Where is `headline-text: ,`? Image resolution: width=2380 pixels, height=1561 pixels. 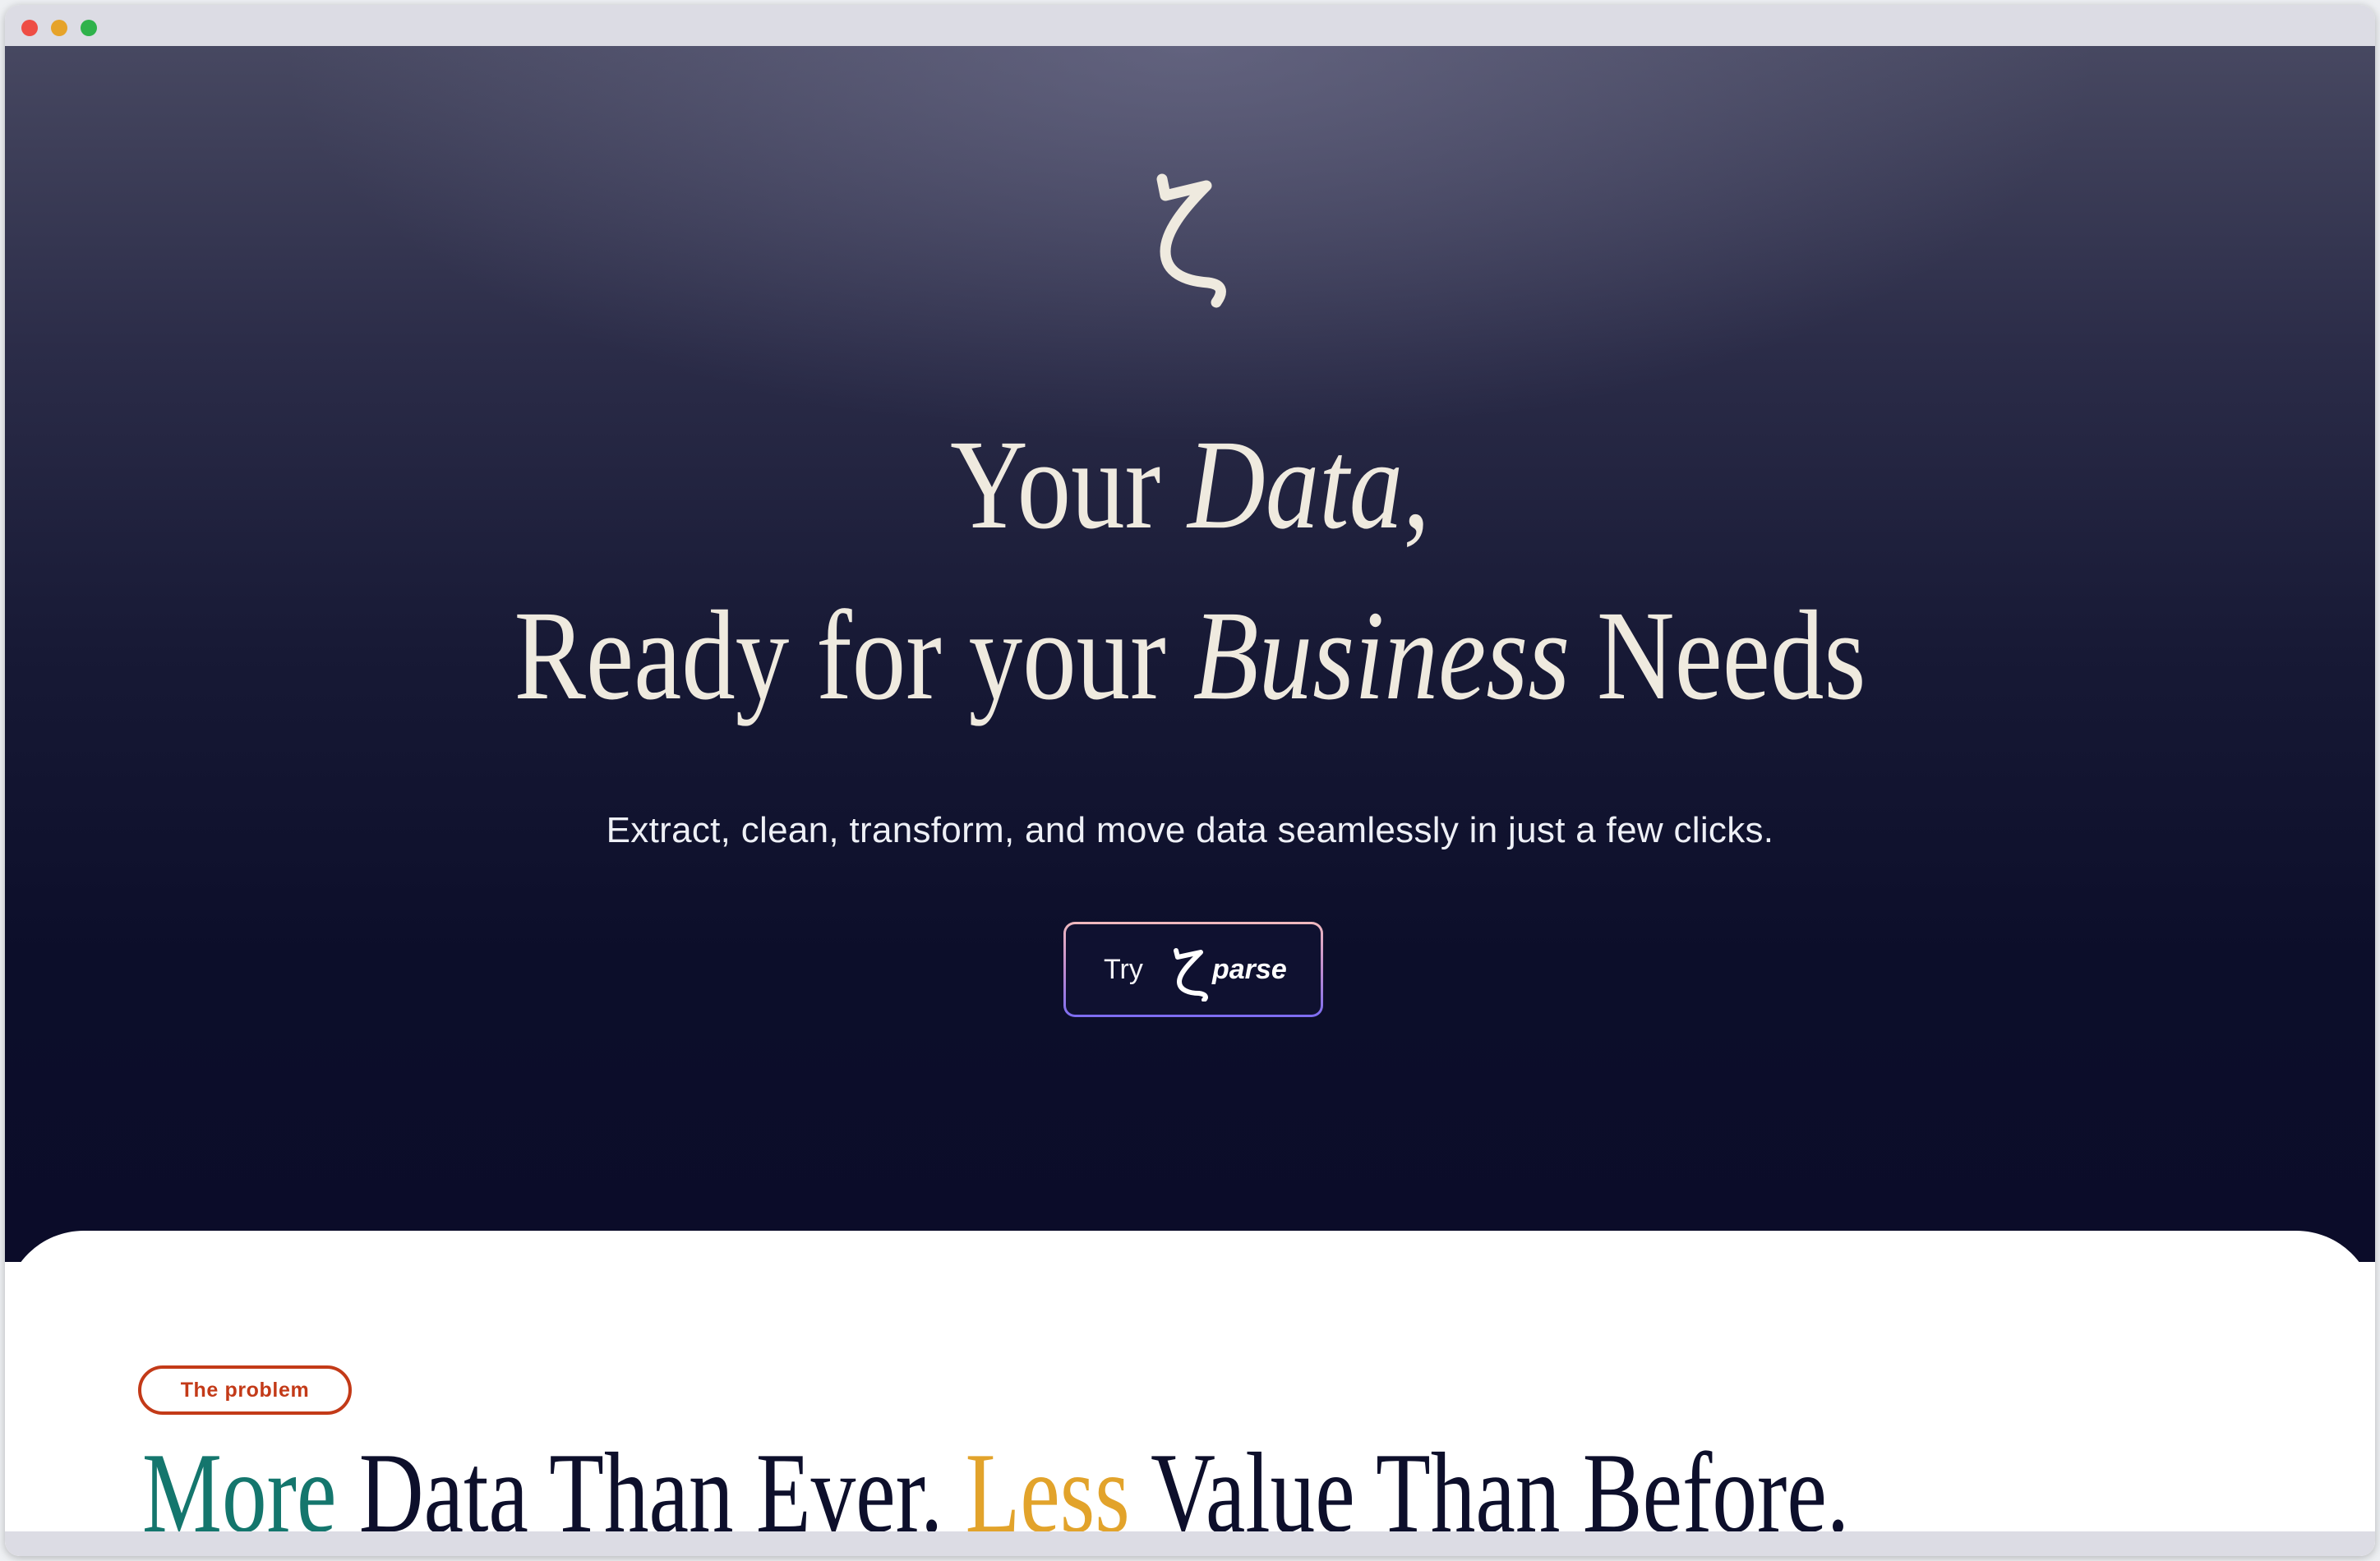 headline-text: , is located at coordinates (1416, 484).